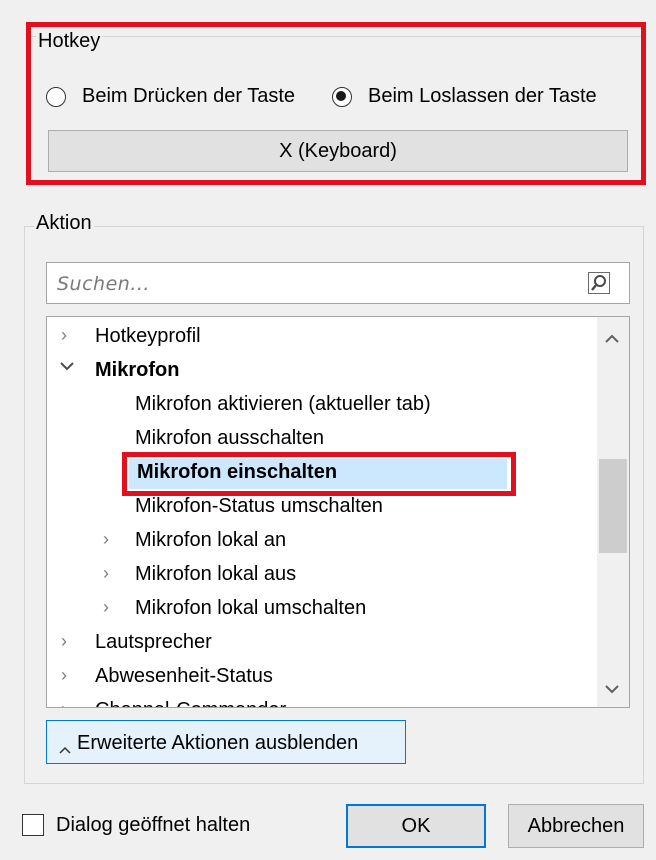 This screenshot has width=656, height=860. I want to click on tree-scrollbar, so click(613, 512).